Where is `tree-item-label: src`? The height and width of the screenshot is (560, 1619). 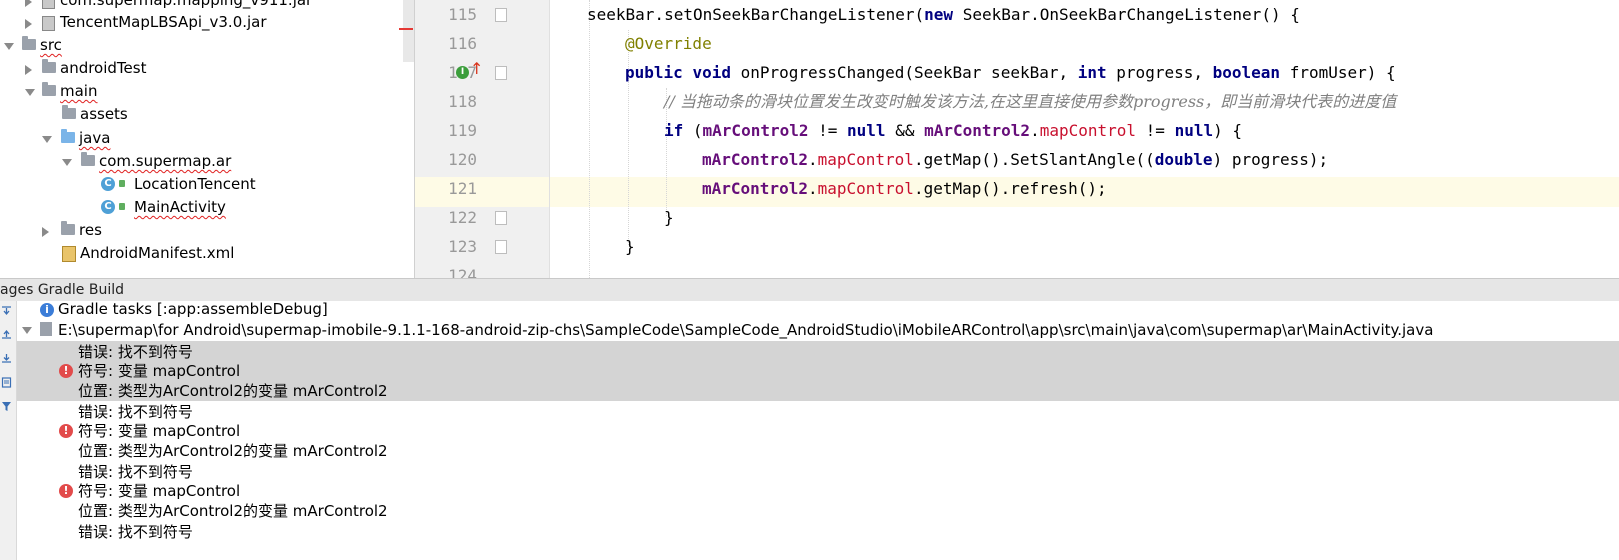 tree-item-label: src is located at coordinates (51, 45).